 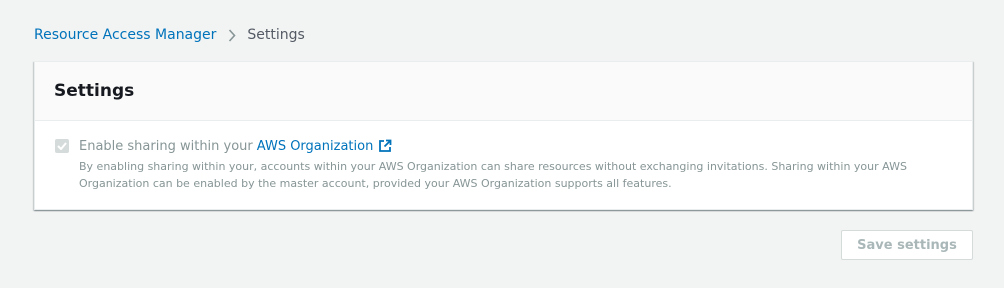 I want to click on checkmark-icon, so click(x=62, y=146).